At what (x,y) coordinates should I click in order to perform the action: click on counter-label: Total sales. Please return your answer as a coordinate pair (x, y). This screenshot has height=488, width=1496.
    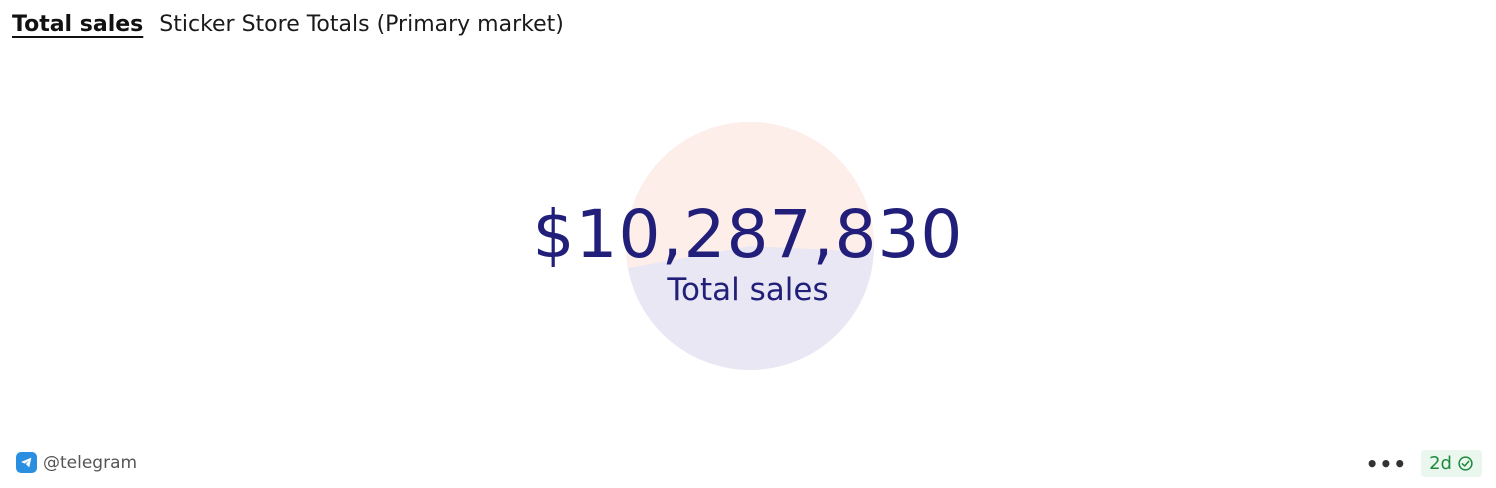
    Looking at the image, I should click on (748, 290).